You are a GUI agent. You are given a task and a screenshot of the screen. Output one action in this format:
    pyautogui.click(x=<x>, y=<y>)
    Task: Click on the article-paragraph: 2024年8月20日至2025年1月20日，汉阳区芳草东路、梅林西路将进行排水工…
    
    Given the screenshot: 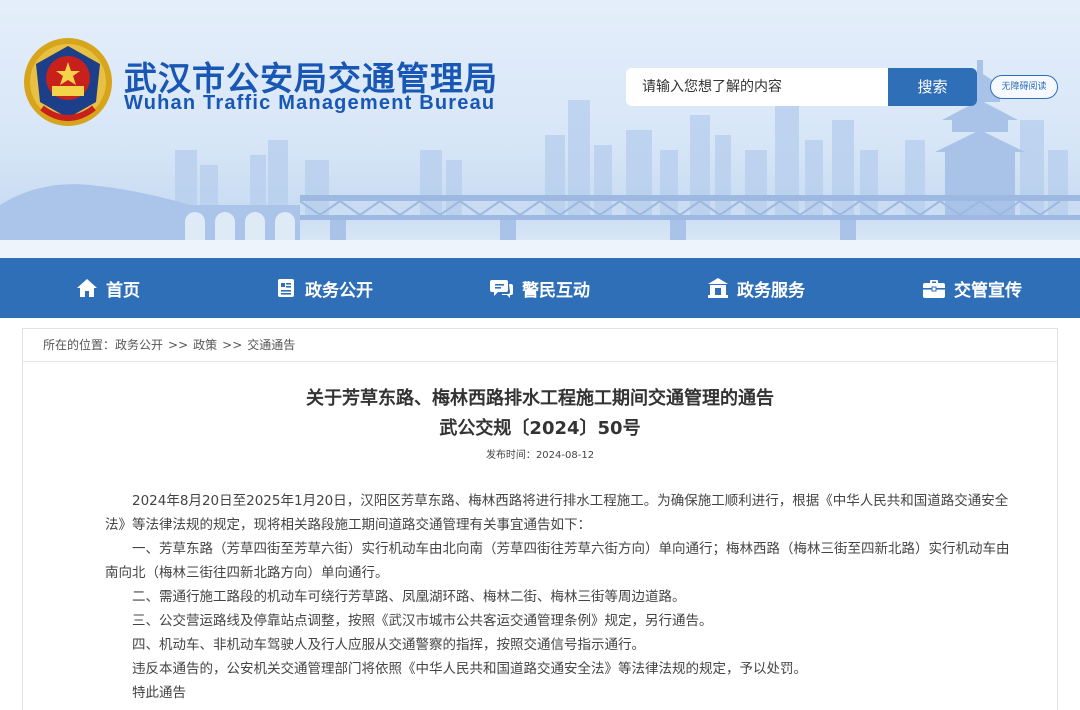 What is the action you would take?
    pyautogui.click(x=557, y=513)
    